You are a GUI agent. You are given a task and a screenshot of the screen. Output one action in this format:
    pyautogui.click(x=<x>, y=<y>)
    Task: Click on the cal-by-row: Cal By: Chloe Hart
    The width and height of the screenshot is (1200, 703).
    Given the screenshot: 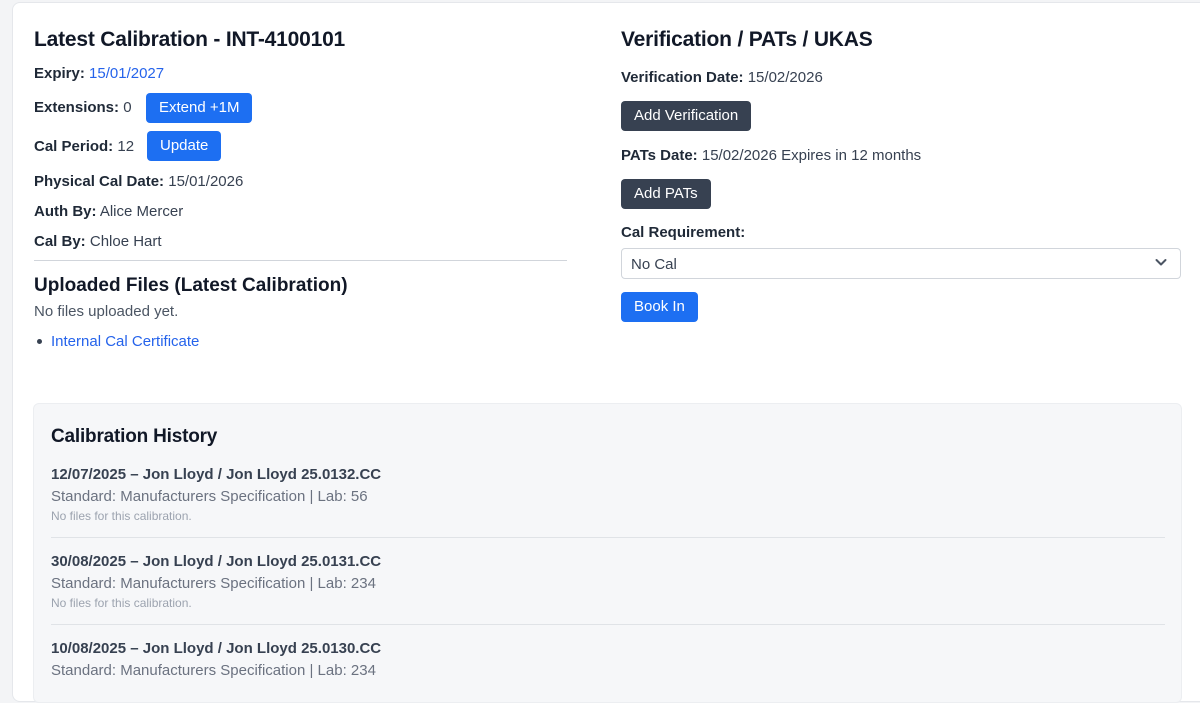 What is the action you would take?
    pyautogui.click(x=98, y=241)
    